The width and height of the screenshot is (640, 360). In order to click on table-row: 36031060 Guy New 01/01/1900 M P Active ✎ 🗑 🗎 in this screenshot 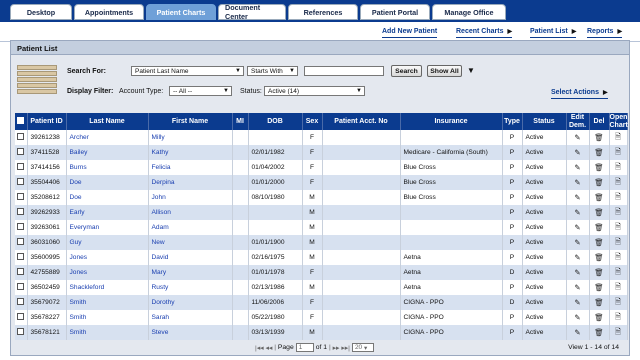, I will do `click(321, 242)`.